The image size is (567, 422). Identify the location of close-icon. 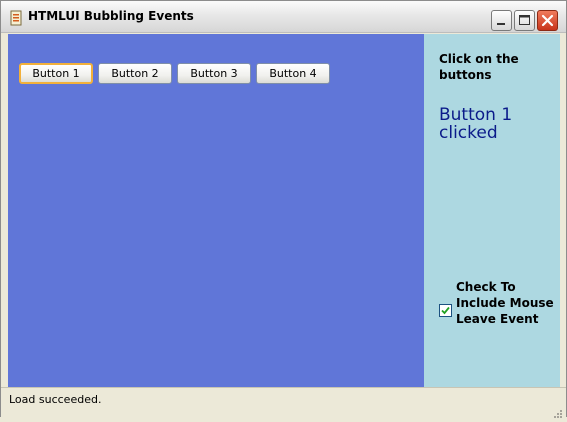
(547, 20).